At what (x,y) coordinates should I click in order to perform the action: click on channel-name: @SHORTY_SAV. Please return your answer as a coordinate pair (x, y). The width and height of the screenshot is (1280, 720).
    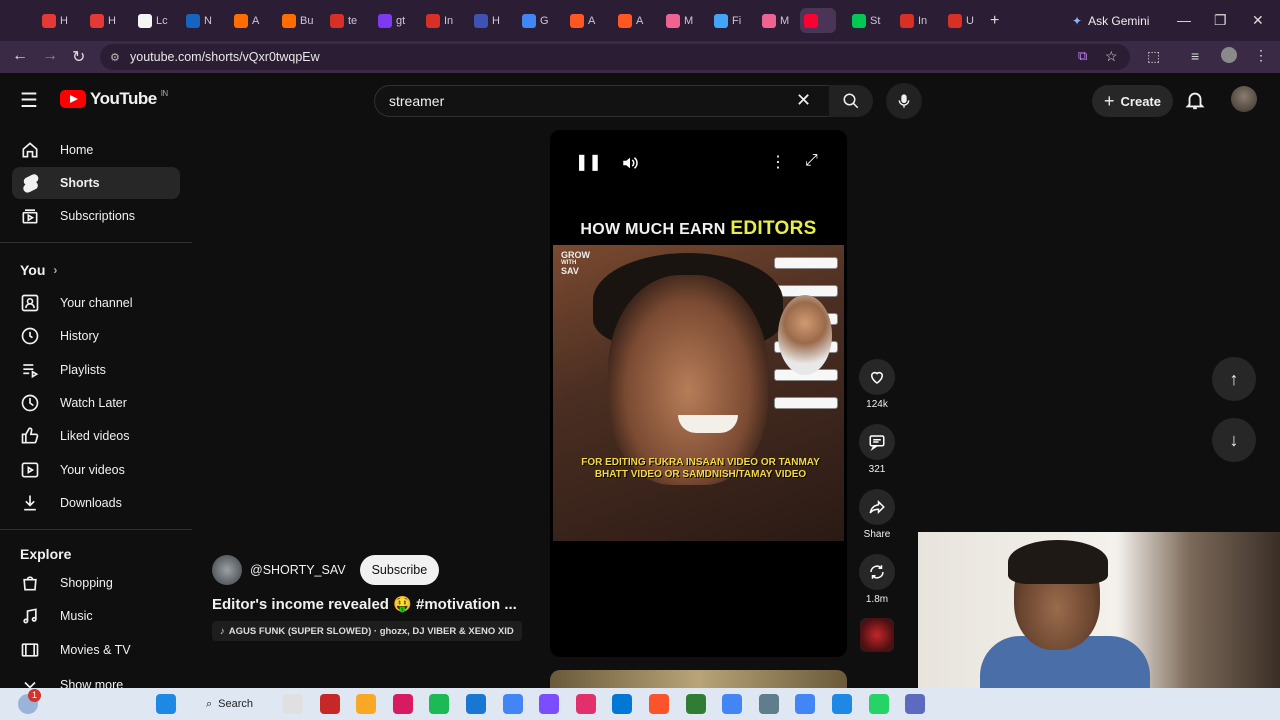
    Looking at the image, I should click on (298, 570).